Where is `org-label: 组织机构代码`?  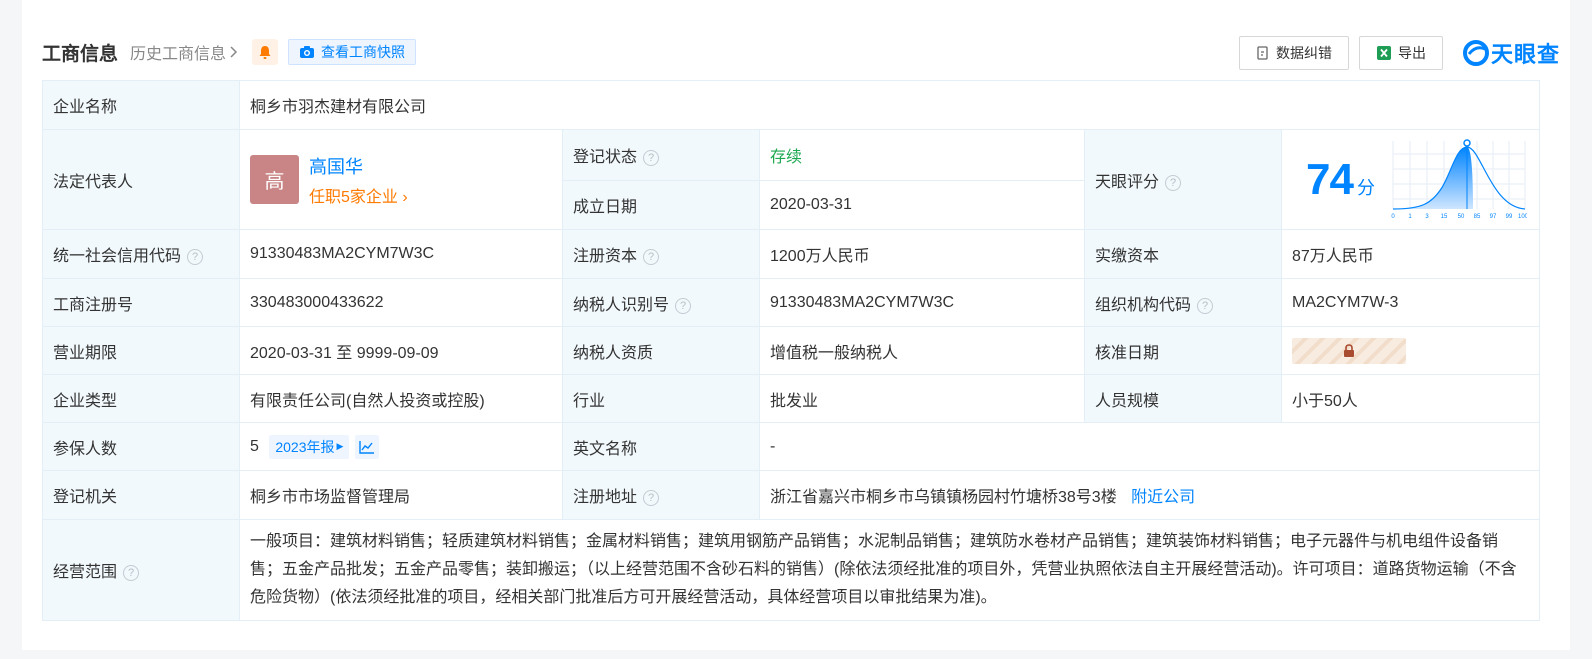
org-label: 组织机构代码 is located at coordinates (1143, 305).